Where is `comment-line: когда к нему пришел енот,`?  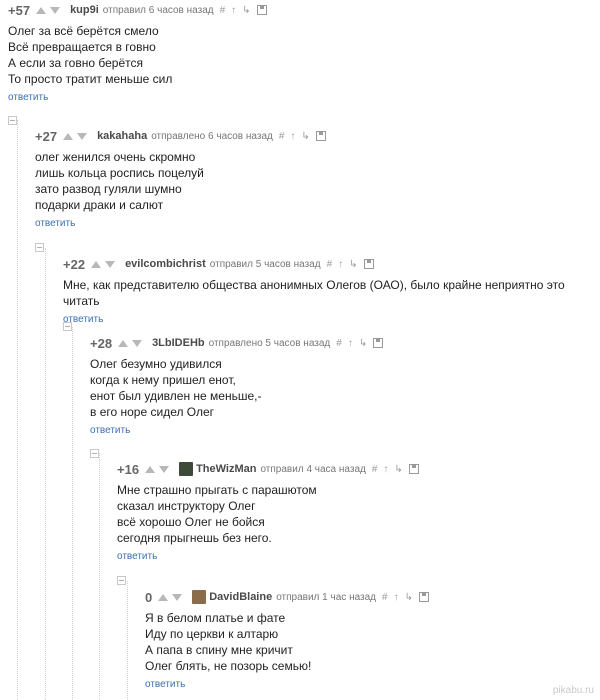
comment-line: когда к нему пришел енот, is located at coordinates (163, 380).